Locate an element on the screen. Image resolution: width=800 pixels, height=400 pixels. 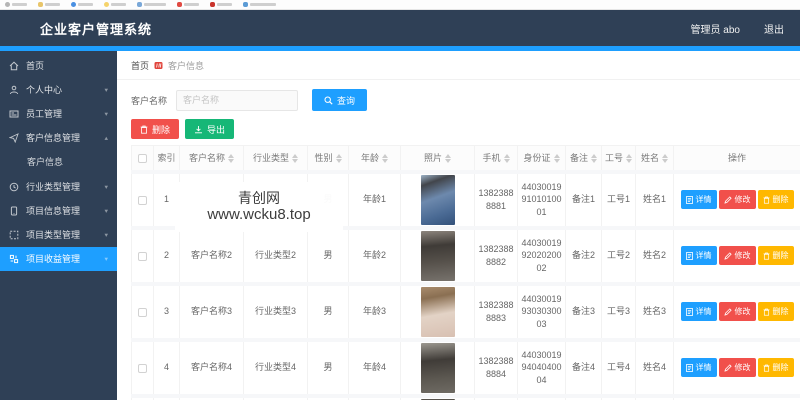
cell-note: 备注4 is located at coordinates (583, 368).